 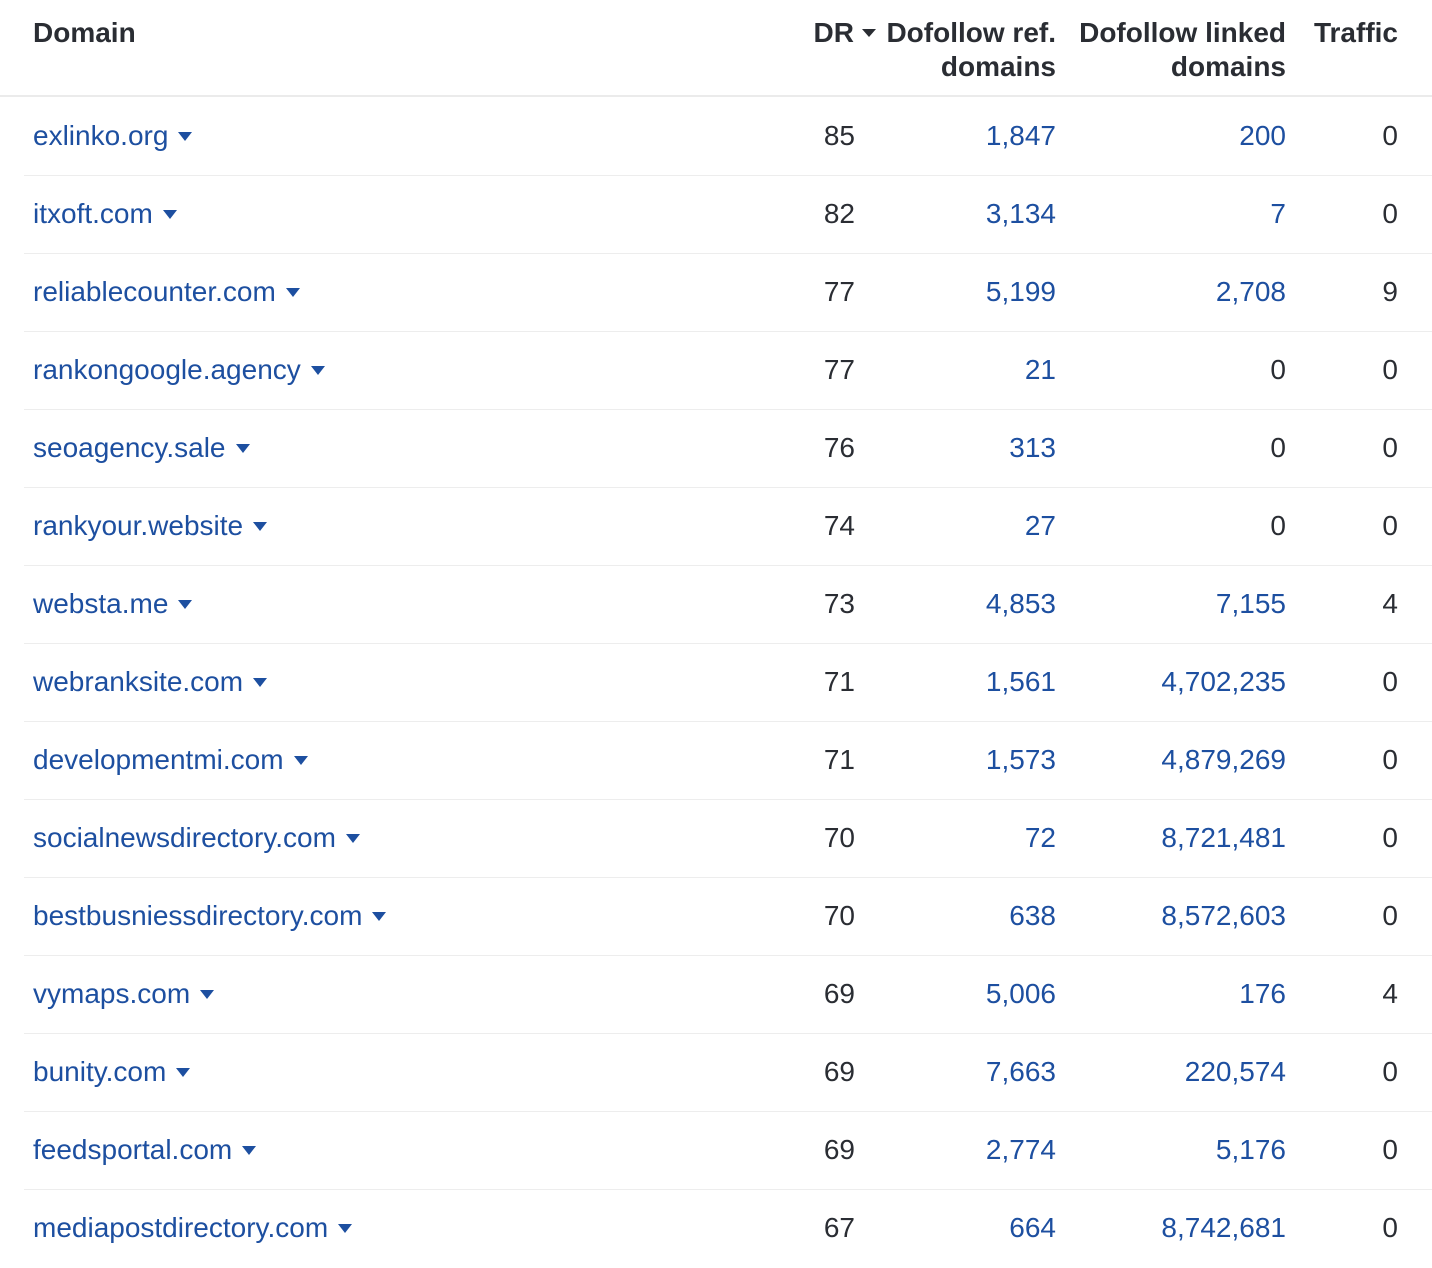 I want to click on domain-link: websta.me, so click(x=100, y=603).